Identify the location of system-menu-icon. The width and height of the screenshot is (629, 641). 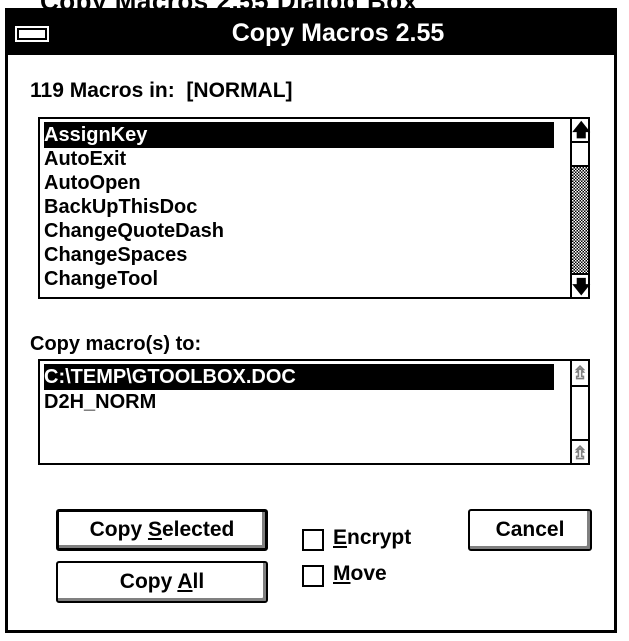
(31, 33).